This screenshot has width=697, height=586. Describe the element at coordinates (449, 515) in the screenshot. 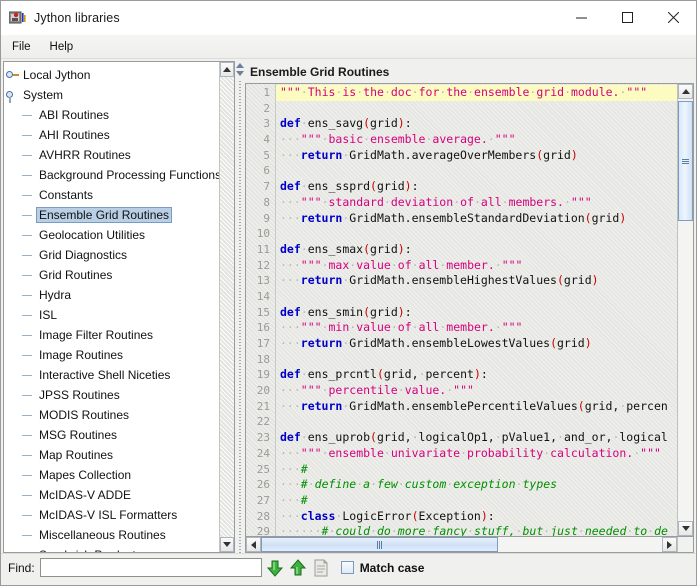

I see `code-token-pln: Exception` at that location.